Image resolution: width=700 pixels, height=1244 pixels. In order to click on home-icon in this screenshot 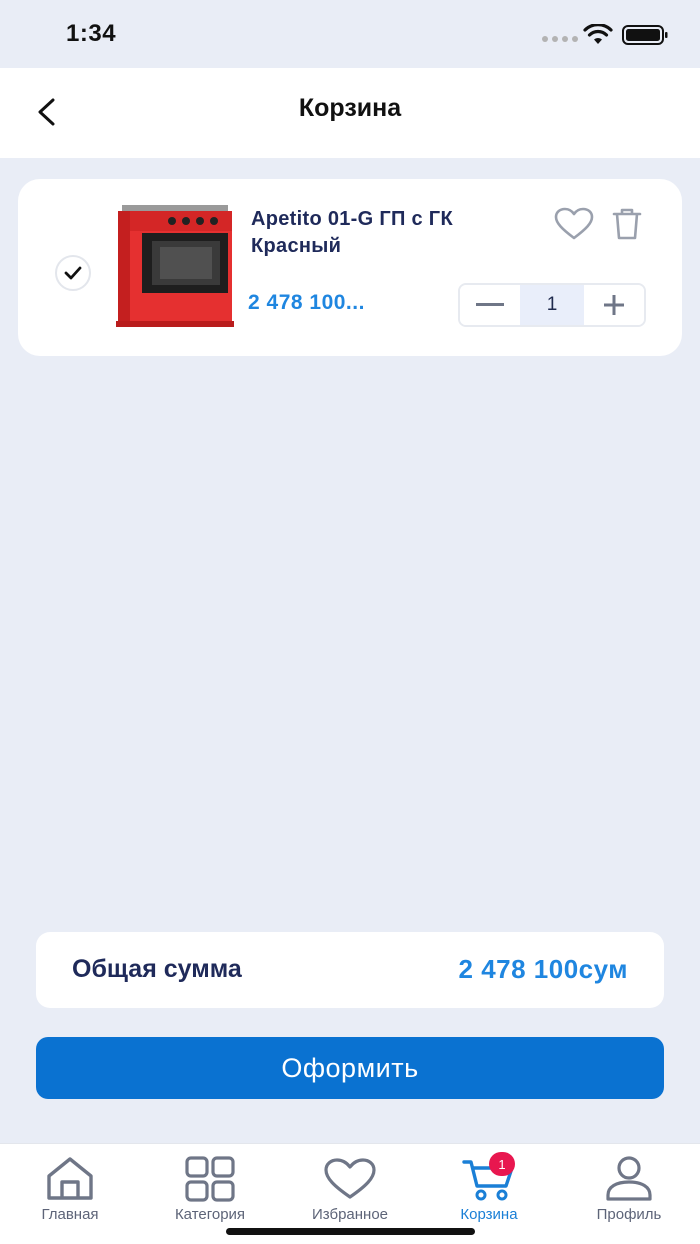, I will do `click(70, 1179)`.